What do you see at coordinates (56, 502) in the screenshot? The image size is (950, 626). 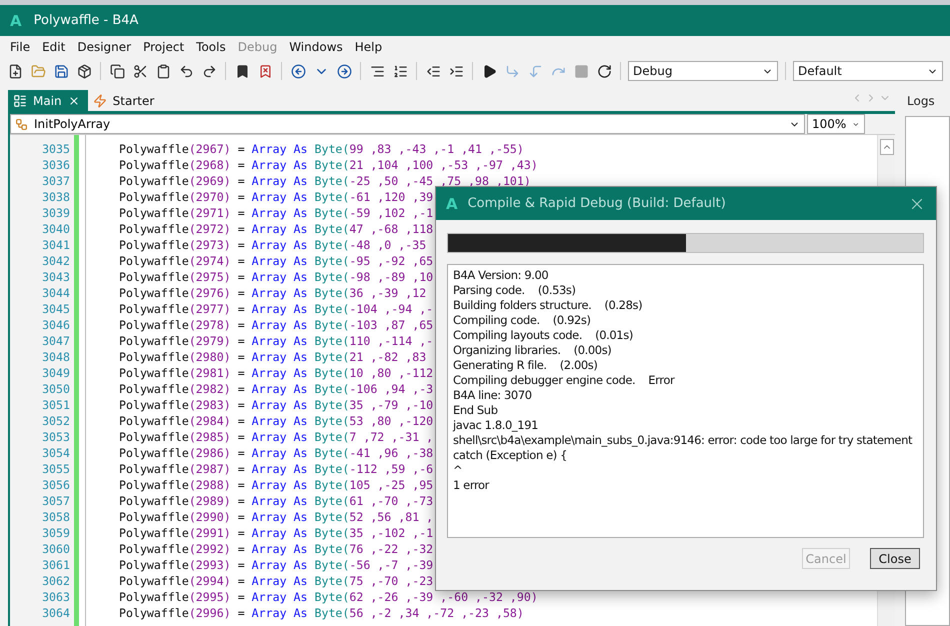 I see `line-number: 3057` at bounding box center [56, 502].